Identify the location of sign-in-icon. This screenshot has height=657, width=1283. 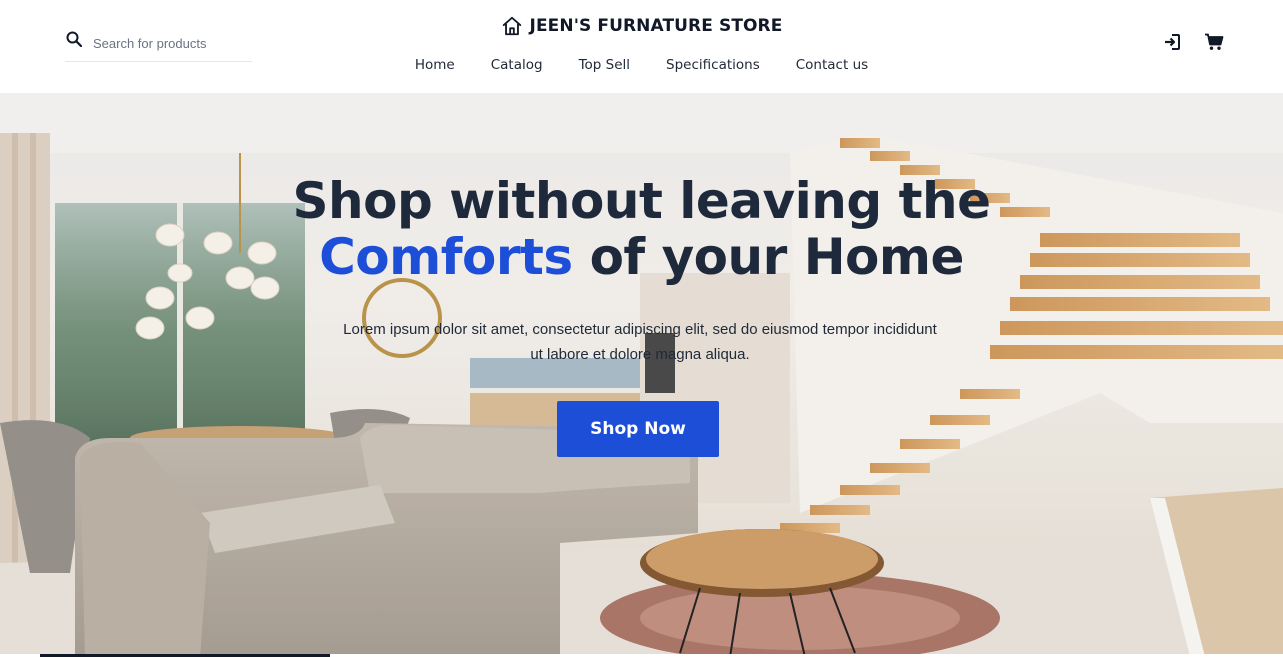
(1172, 42).